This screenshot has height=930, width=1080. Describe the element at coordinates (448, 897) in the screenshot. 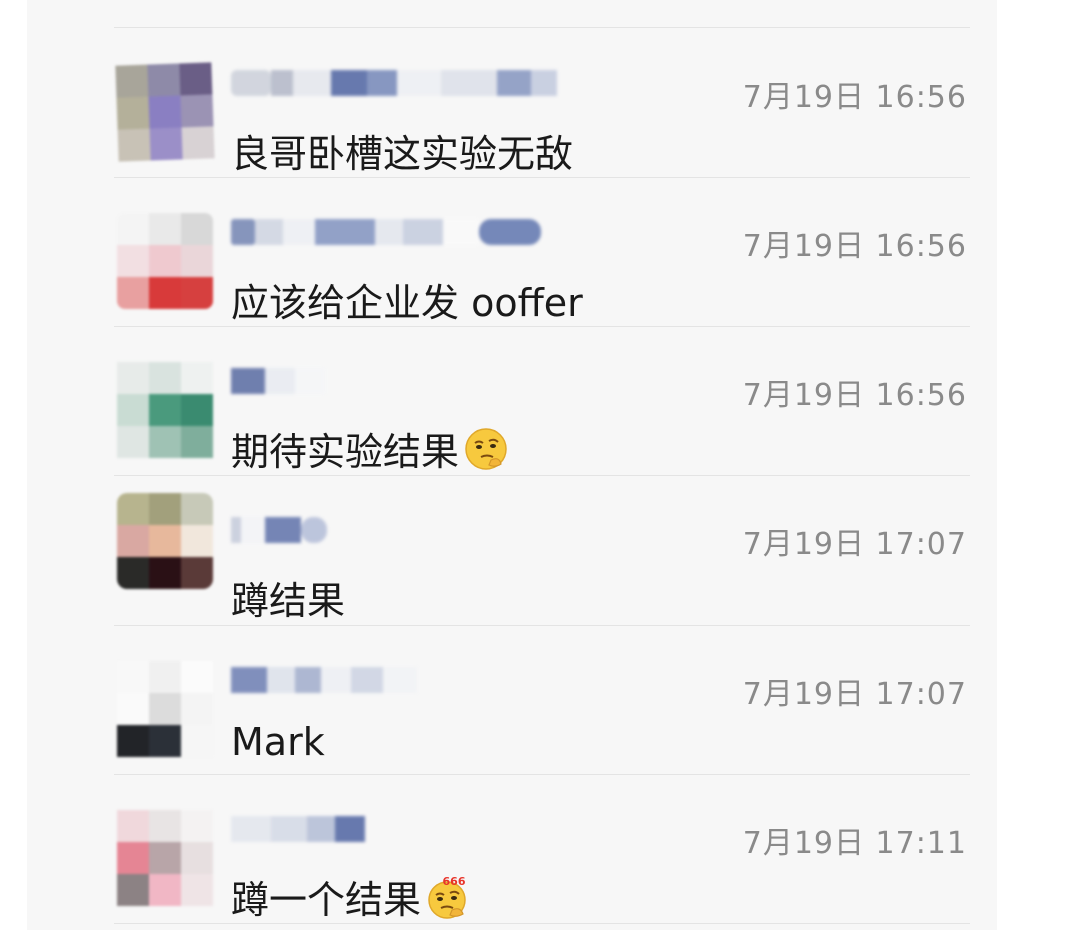

I see `666-thinking-face-icon: 666` at that location.